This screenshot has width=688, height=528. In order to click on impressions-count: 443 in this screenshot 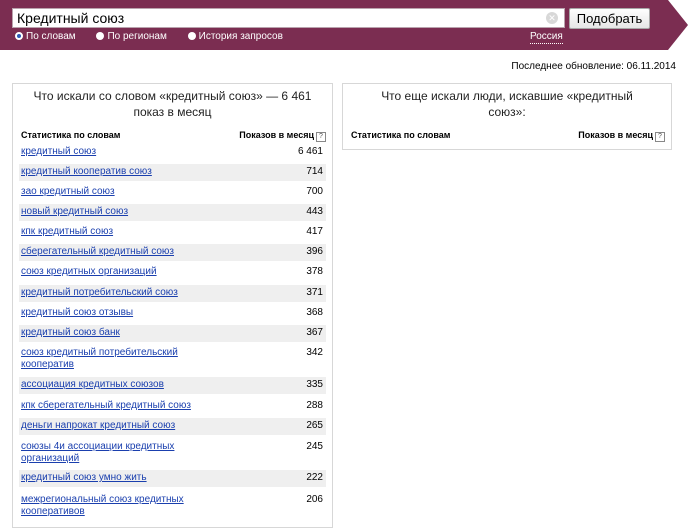, I will do `click(314, 211)`.